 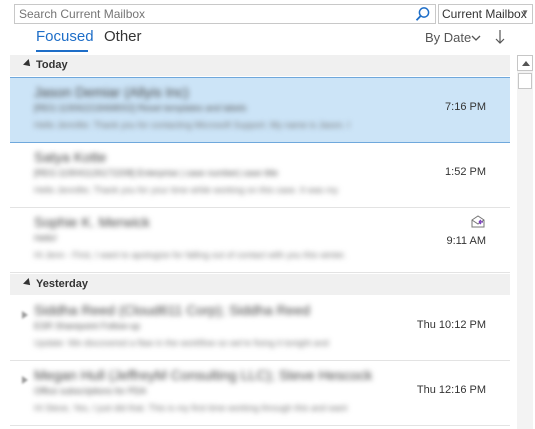 What do you see at coordinates (525, 242) in the screenshot?
I see `vertical-scrollbar` at bounding box center [525, 242].